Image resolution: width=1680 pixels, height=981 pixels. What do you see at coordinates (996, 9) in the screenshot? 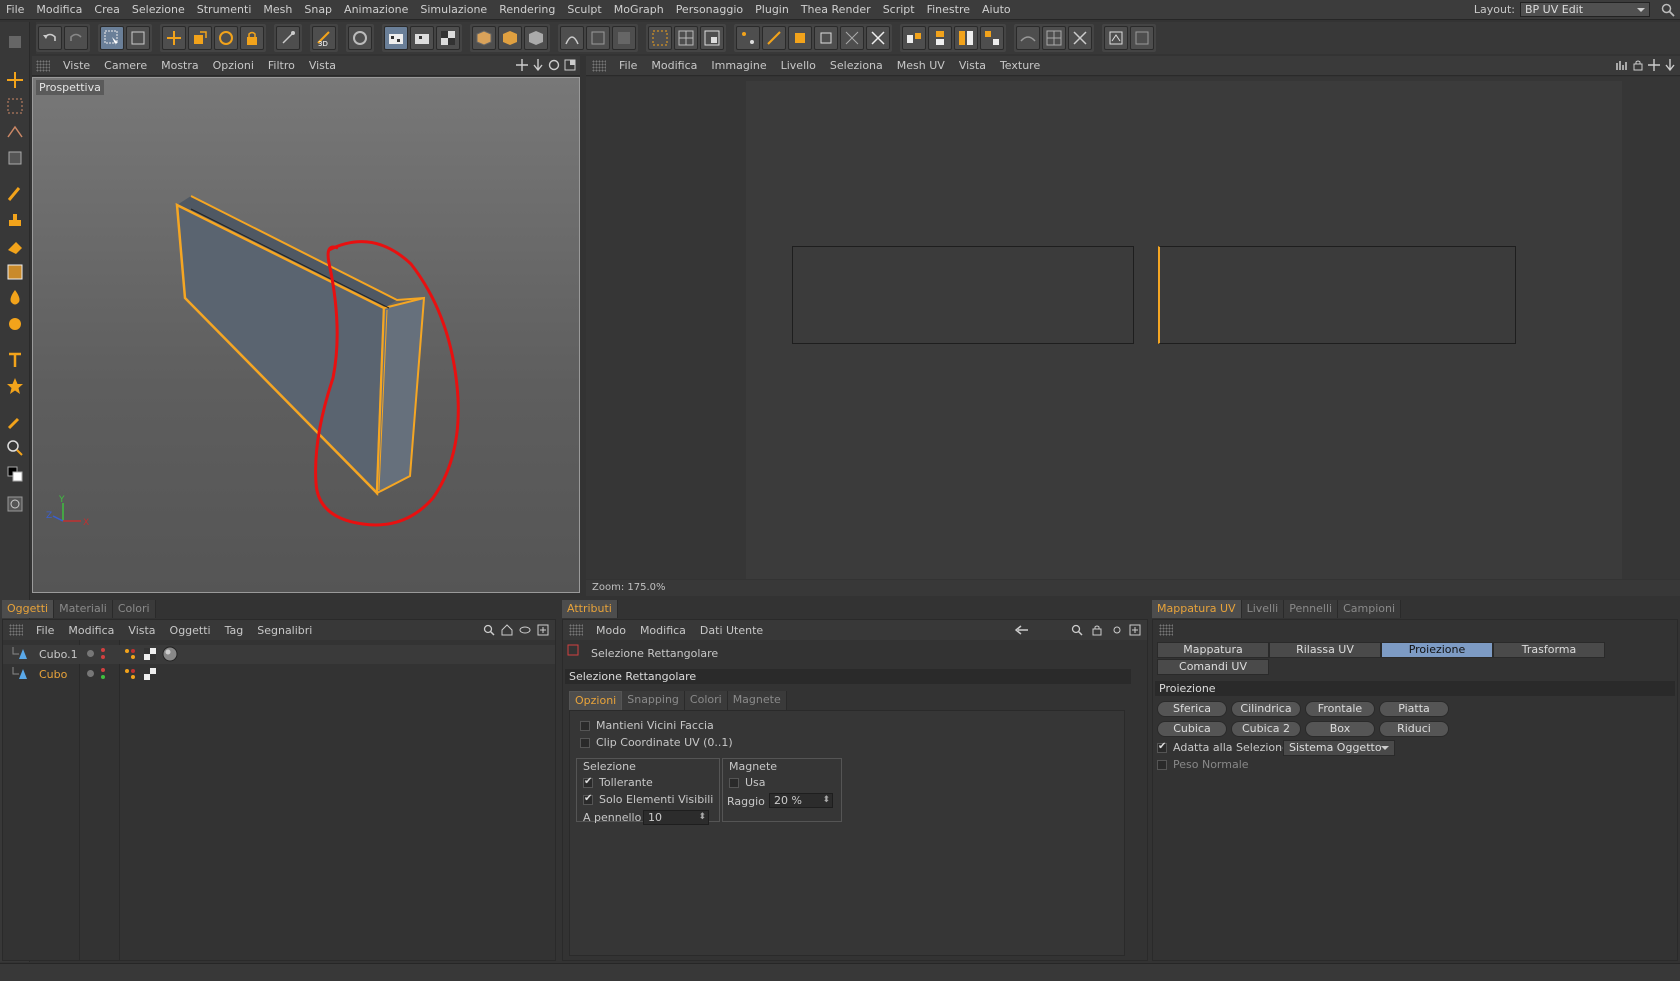
I see `menu-aiuto: Aiuto` at bounding box center [996, 9].